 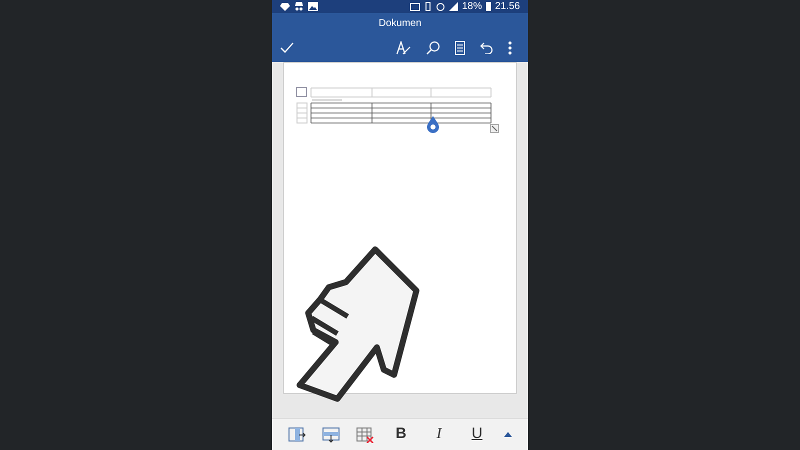 What do you see at coordinates (477, 435) in the screenshot?
I see `underline-button: U` at bounding box center [477, 435].